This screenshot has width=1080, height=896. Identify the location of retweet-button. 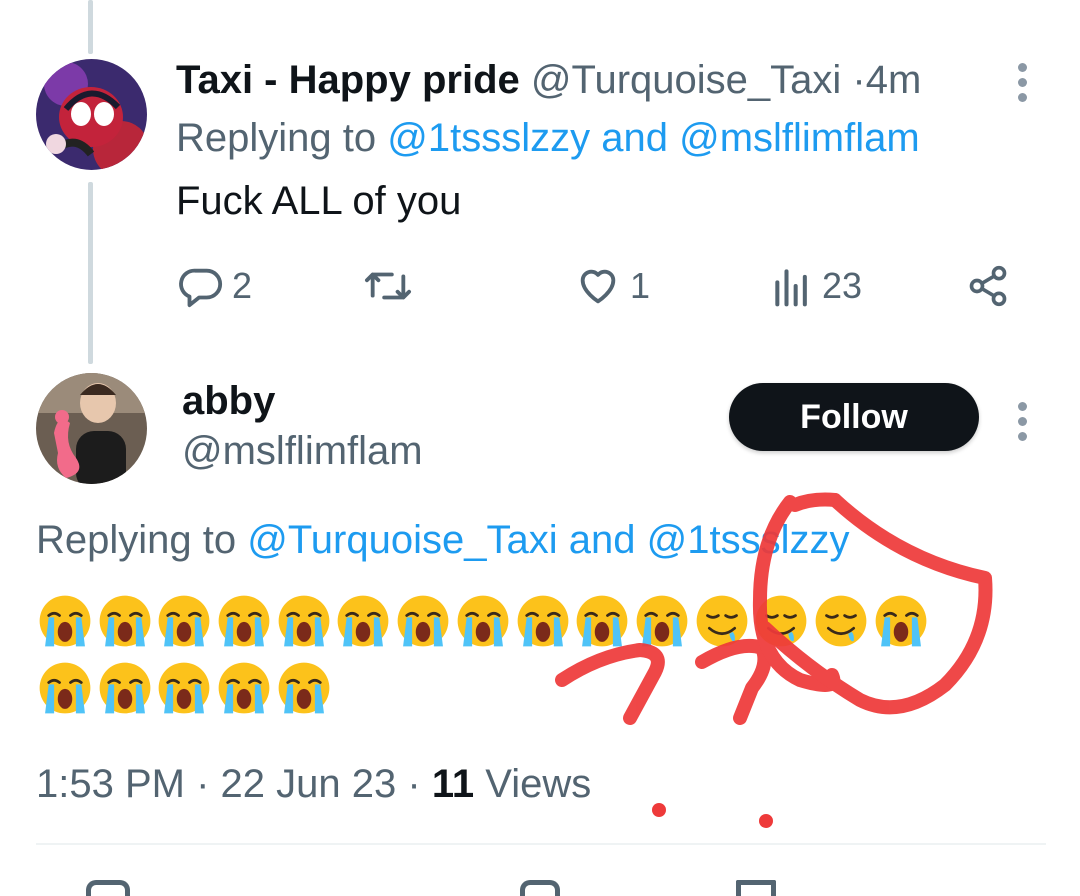
(392, 286).